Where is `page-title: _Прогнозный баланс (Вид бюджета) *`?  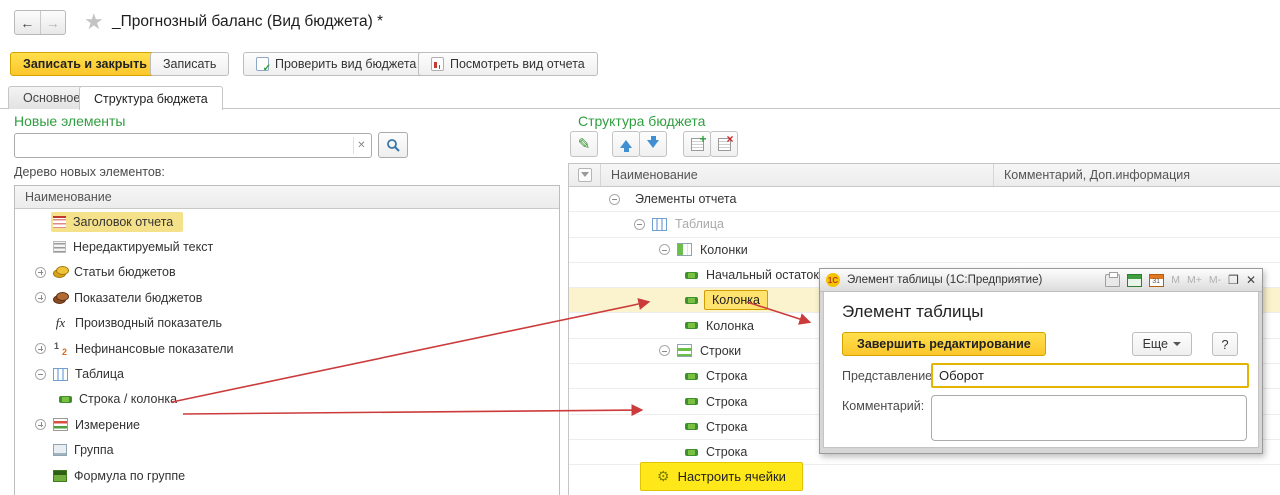 page-title: _Прогнозный баланс (Вид бюджета) * is located at coordinates (248, 21).